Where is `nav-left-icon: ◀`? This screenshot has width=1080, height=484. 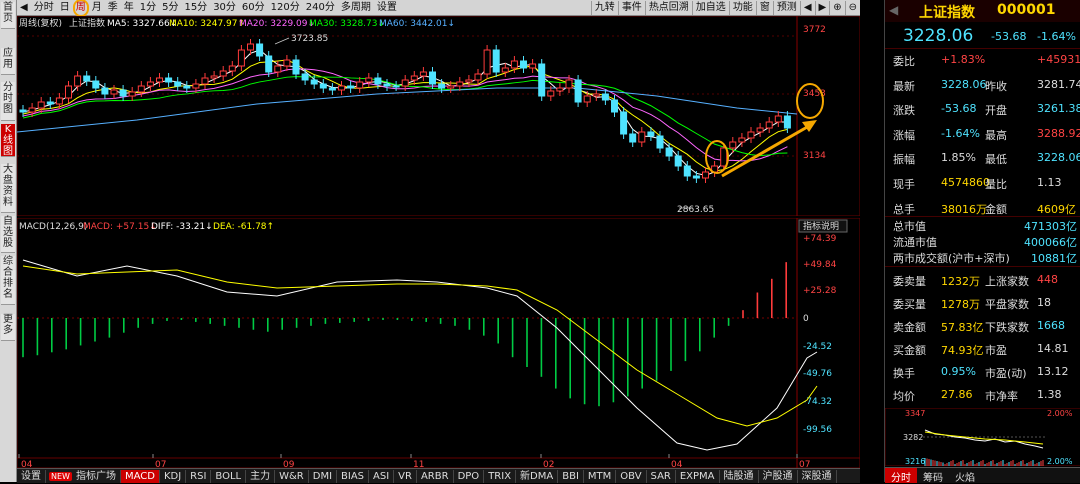
nav-left-icon: ◀ is located at coordinates (24, 8).